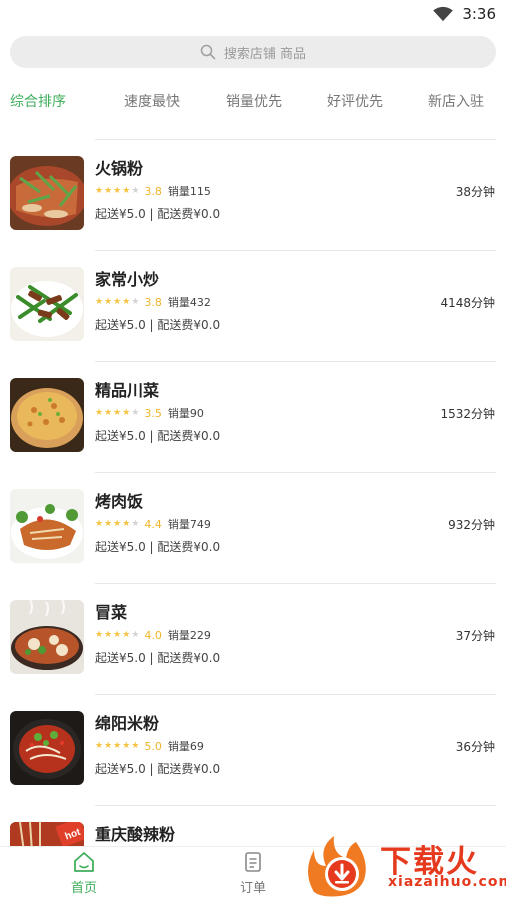  Describe the element at coordinates (38, 101) in the screenshot. I see `sort-tab-comprehensive: 综合排序` at that location.